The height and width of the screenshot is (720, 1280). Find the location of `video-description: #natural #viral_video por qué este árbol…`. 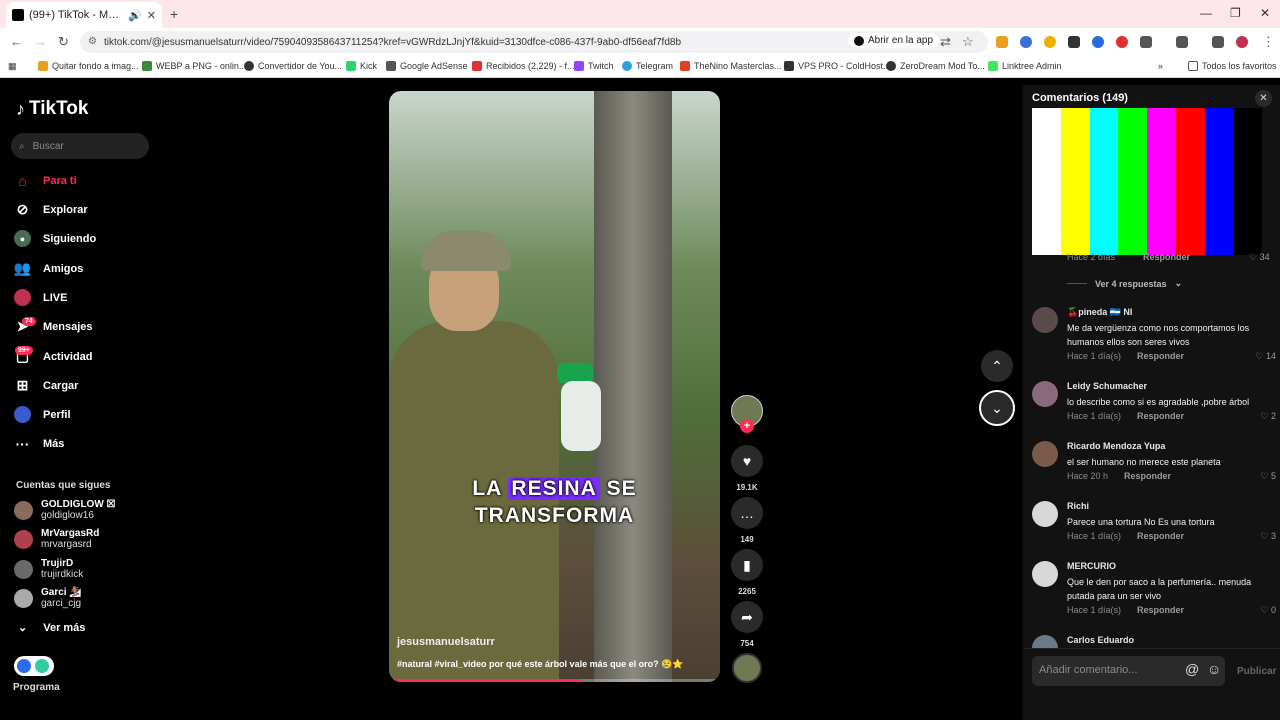

video-description: #natural #viral_video por qué este árbol… is located at coordinates (557, 664).